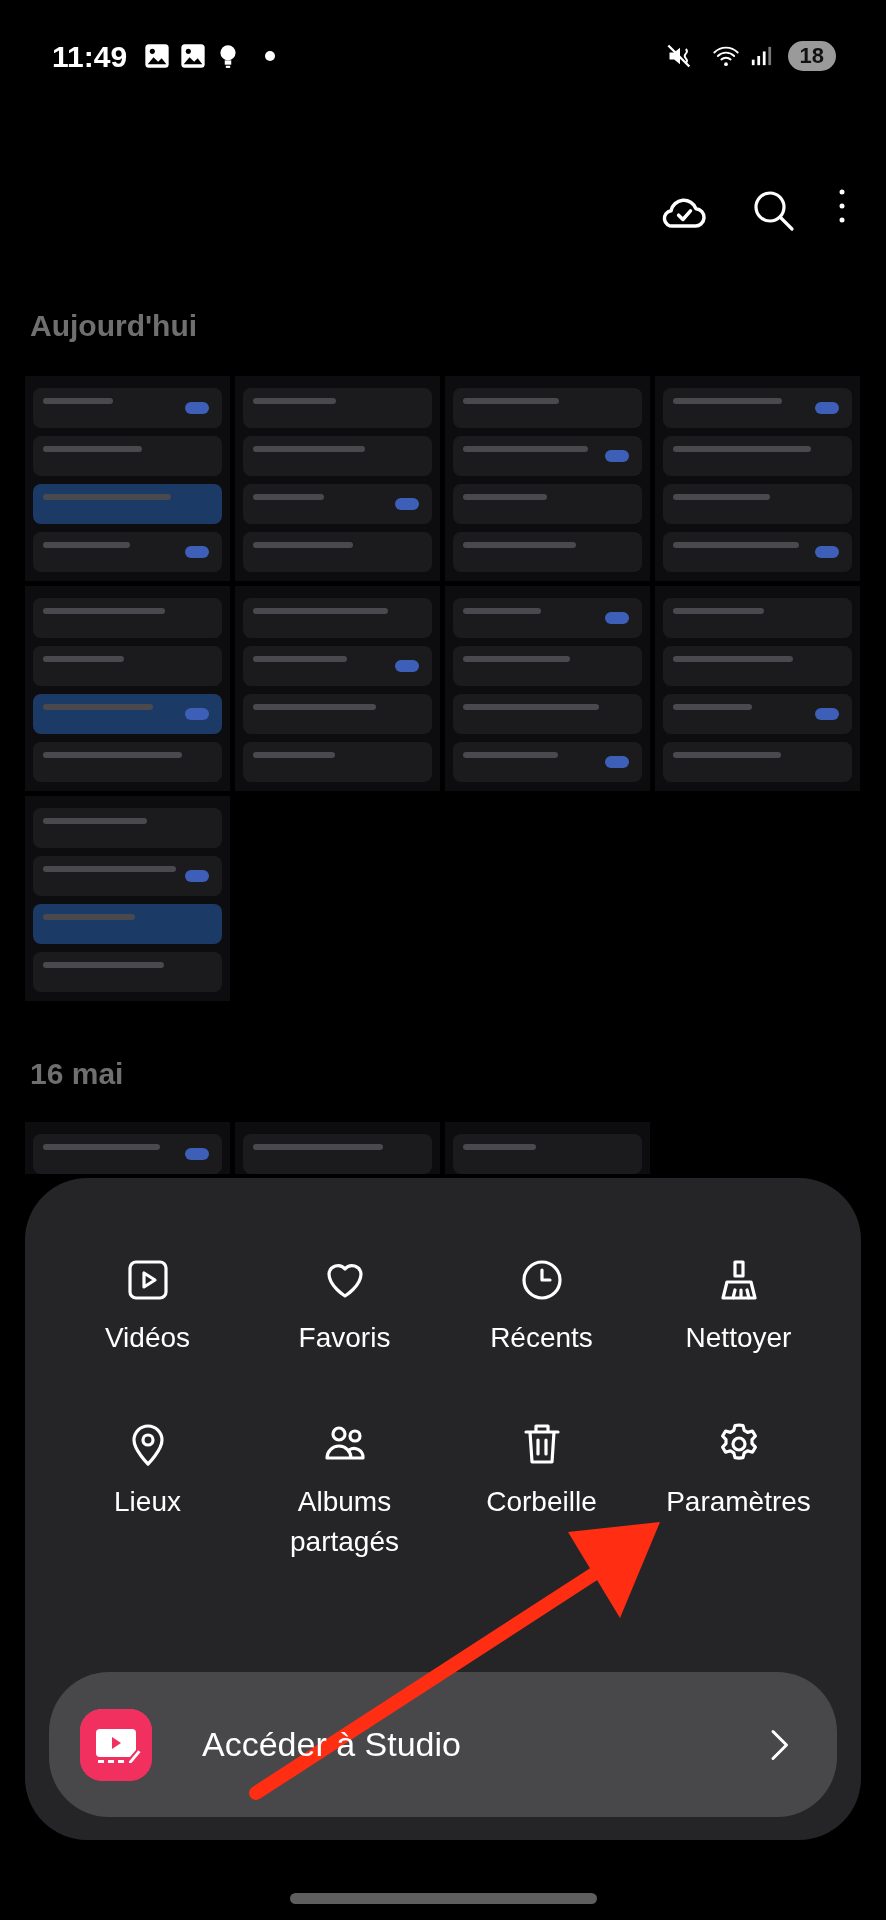  What do you see at coordinates (270, 56) in the screenshot?
I see `dot-icon` at bounding box center [270, 56].